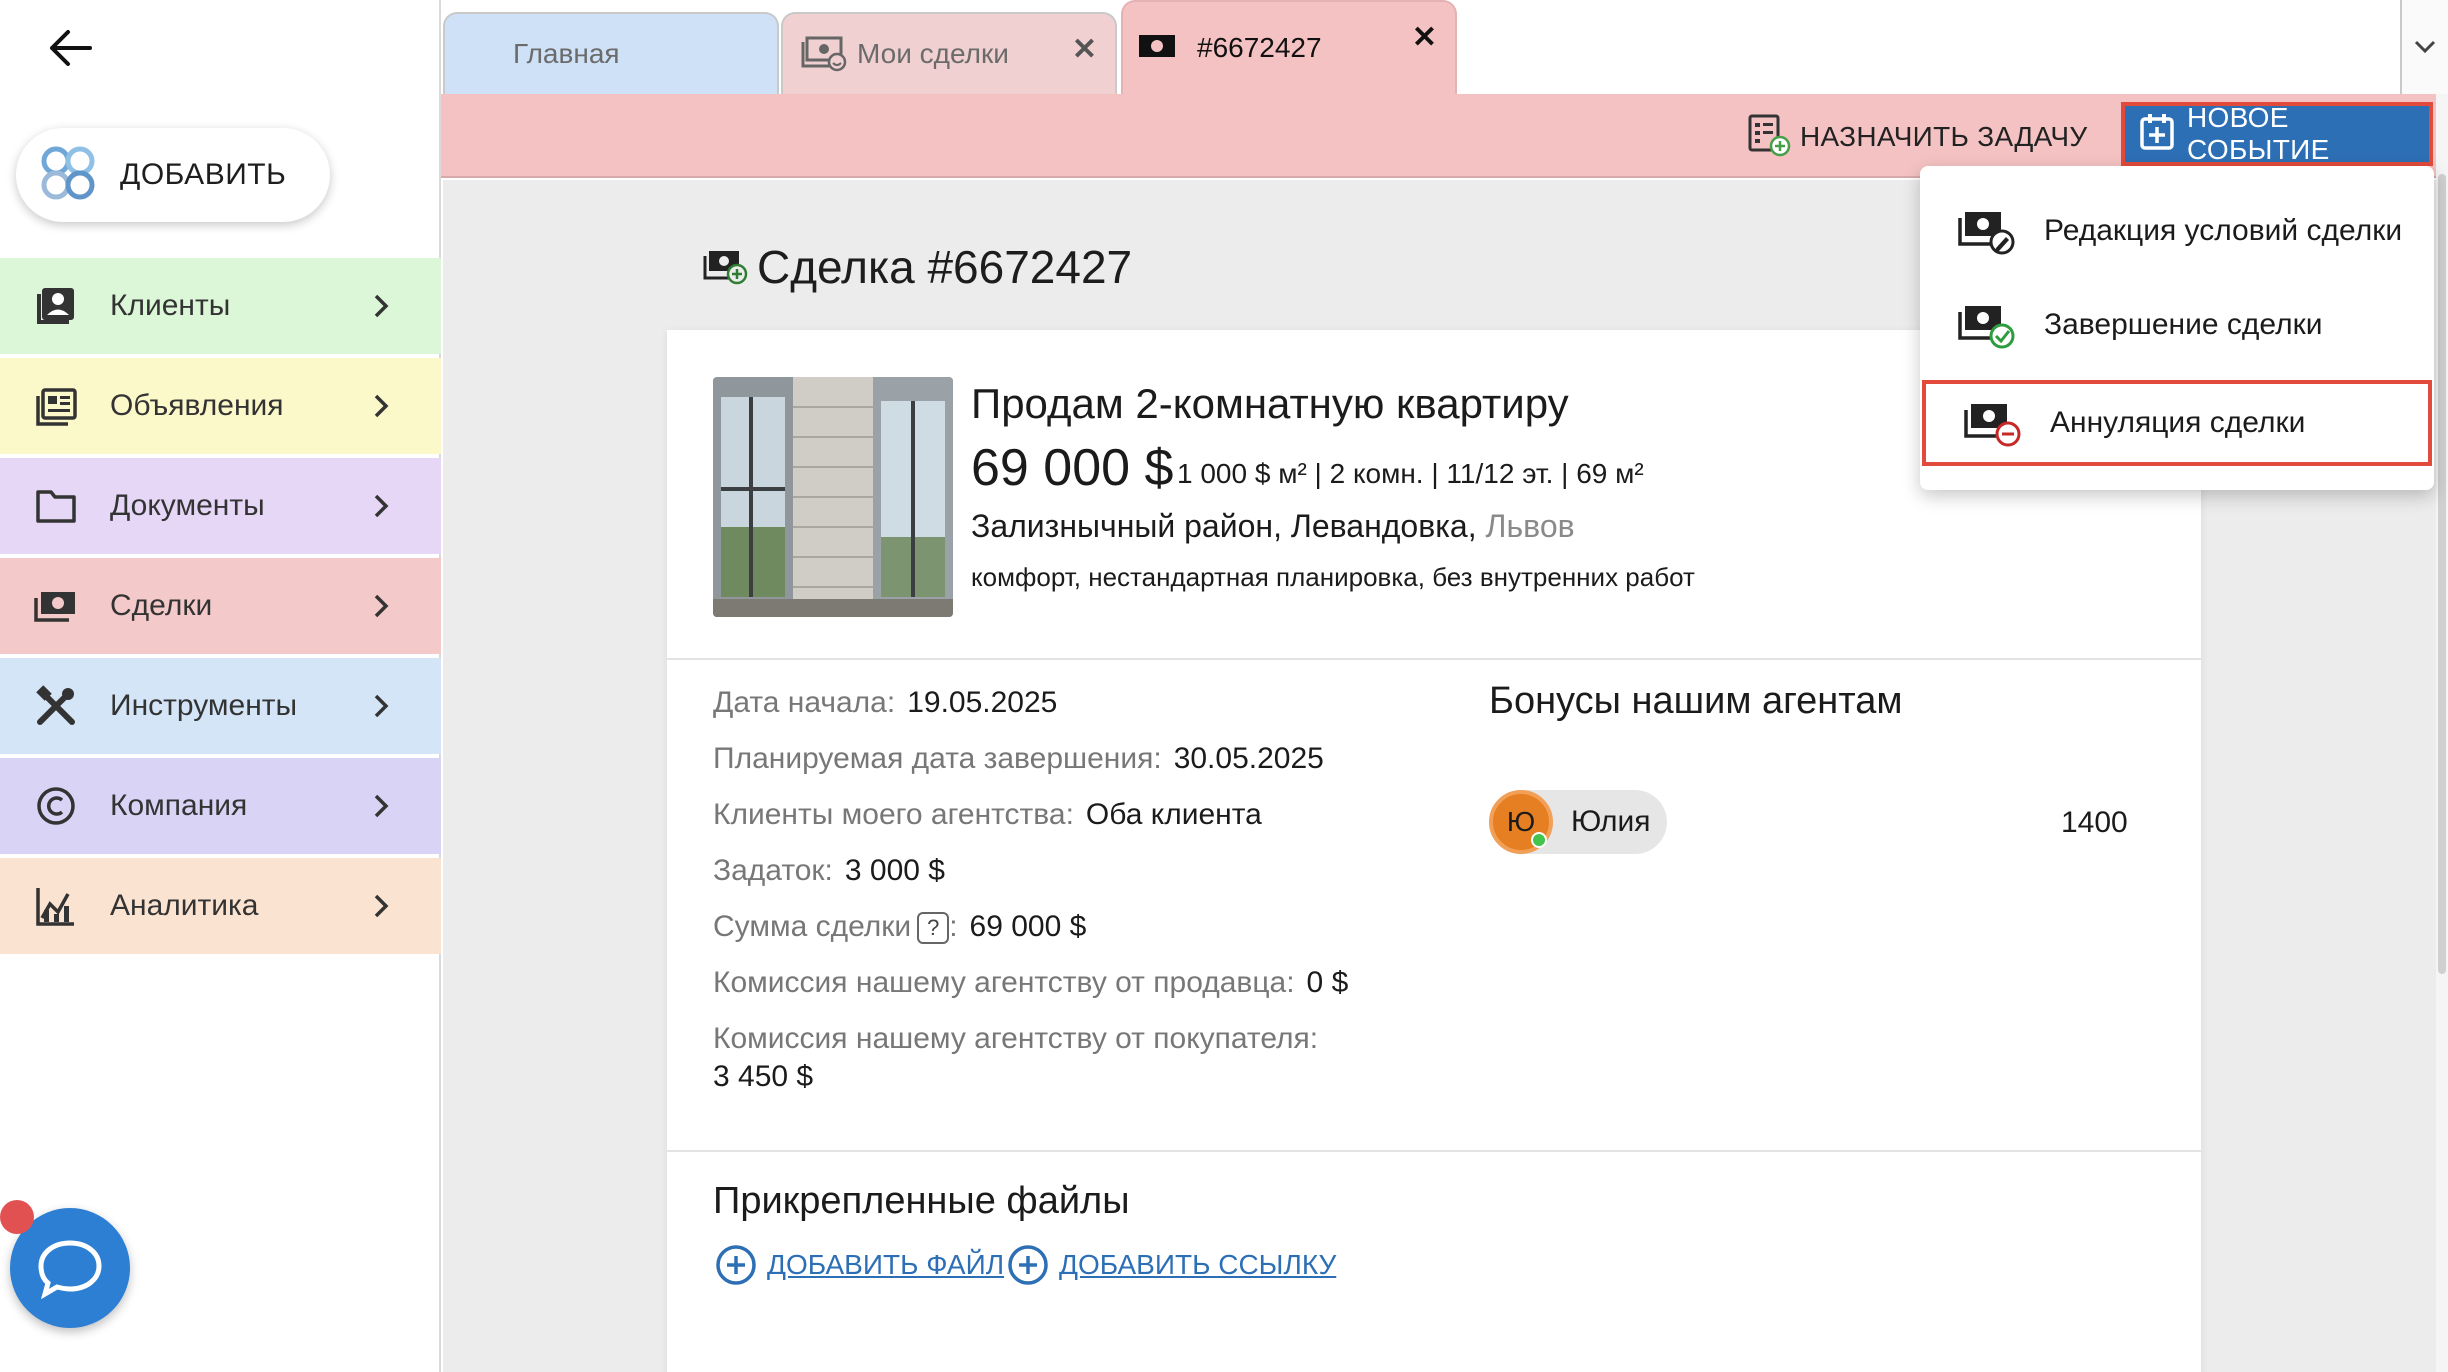 The width and height of the screenshot is (2448, 1372). I want to click on money-icon, so click(1157, 48).